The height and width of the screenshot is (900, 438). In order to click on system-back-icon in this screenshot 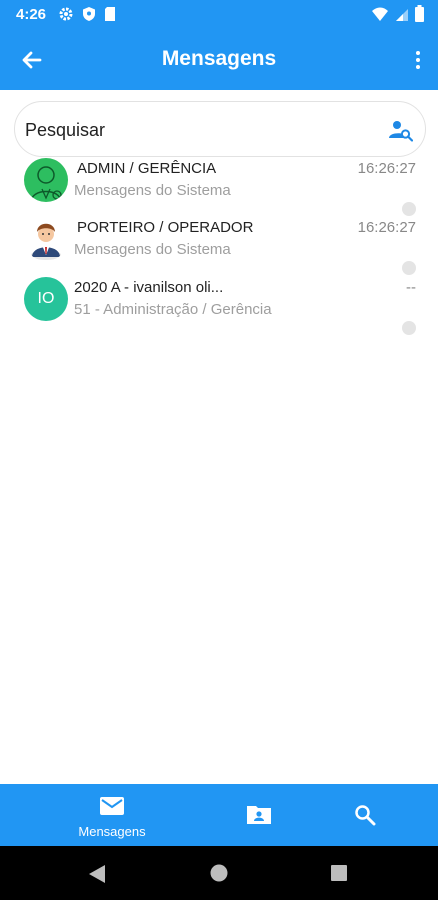, I will do `click(97, 876)`.